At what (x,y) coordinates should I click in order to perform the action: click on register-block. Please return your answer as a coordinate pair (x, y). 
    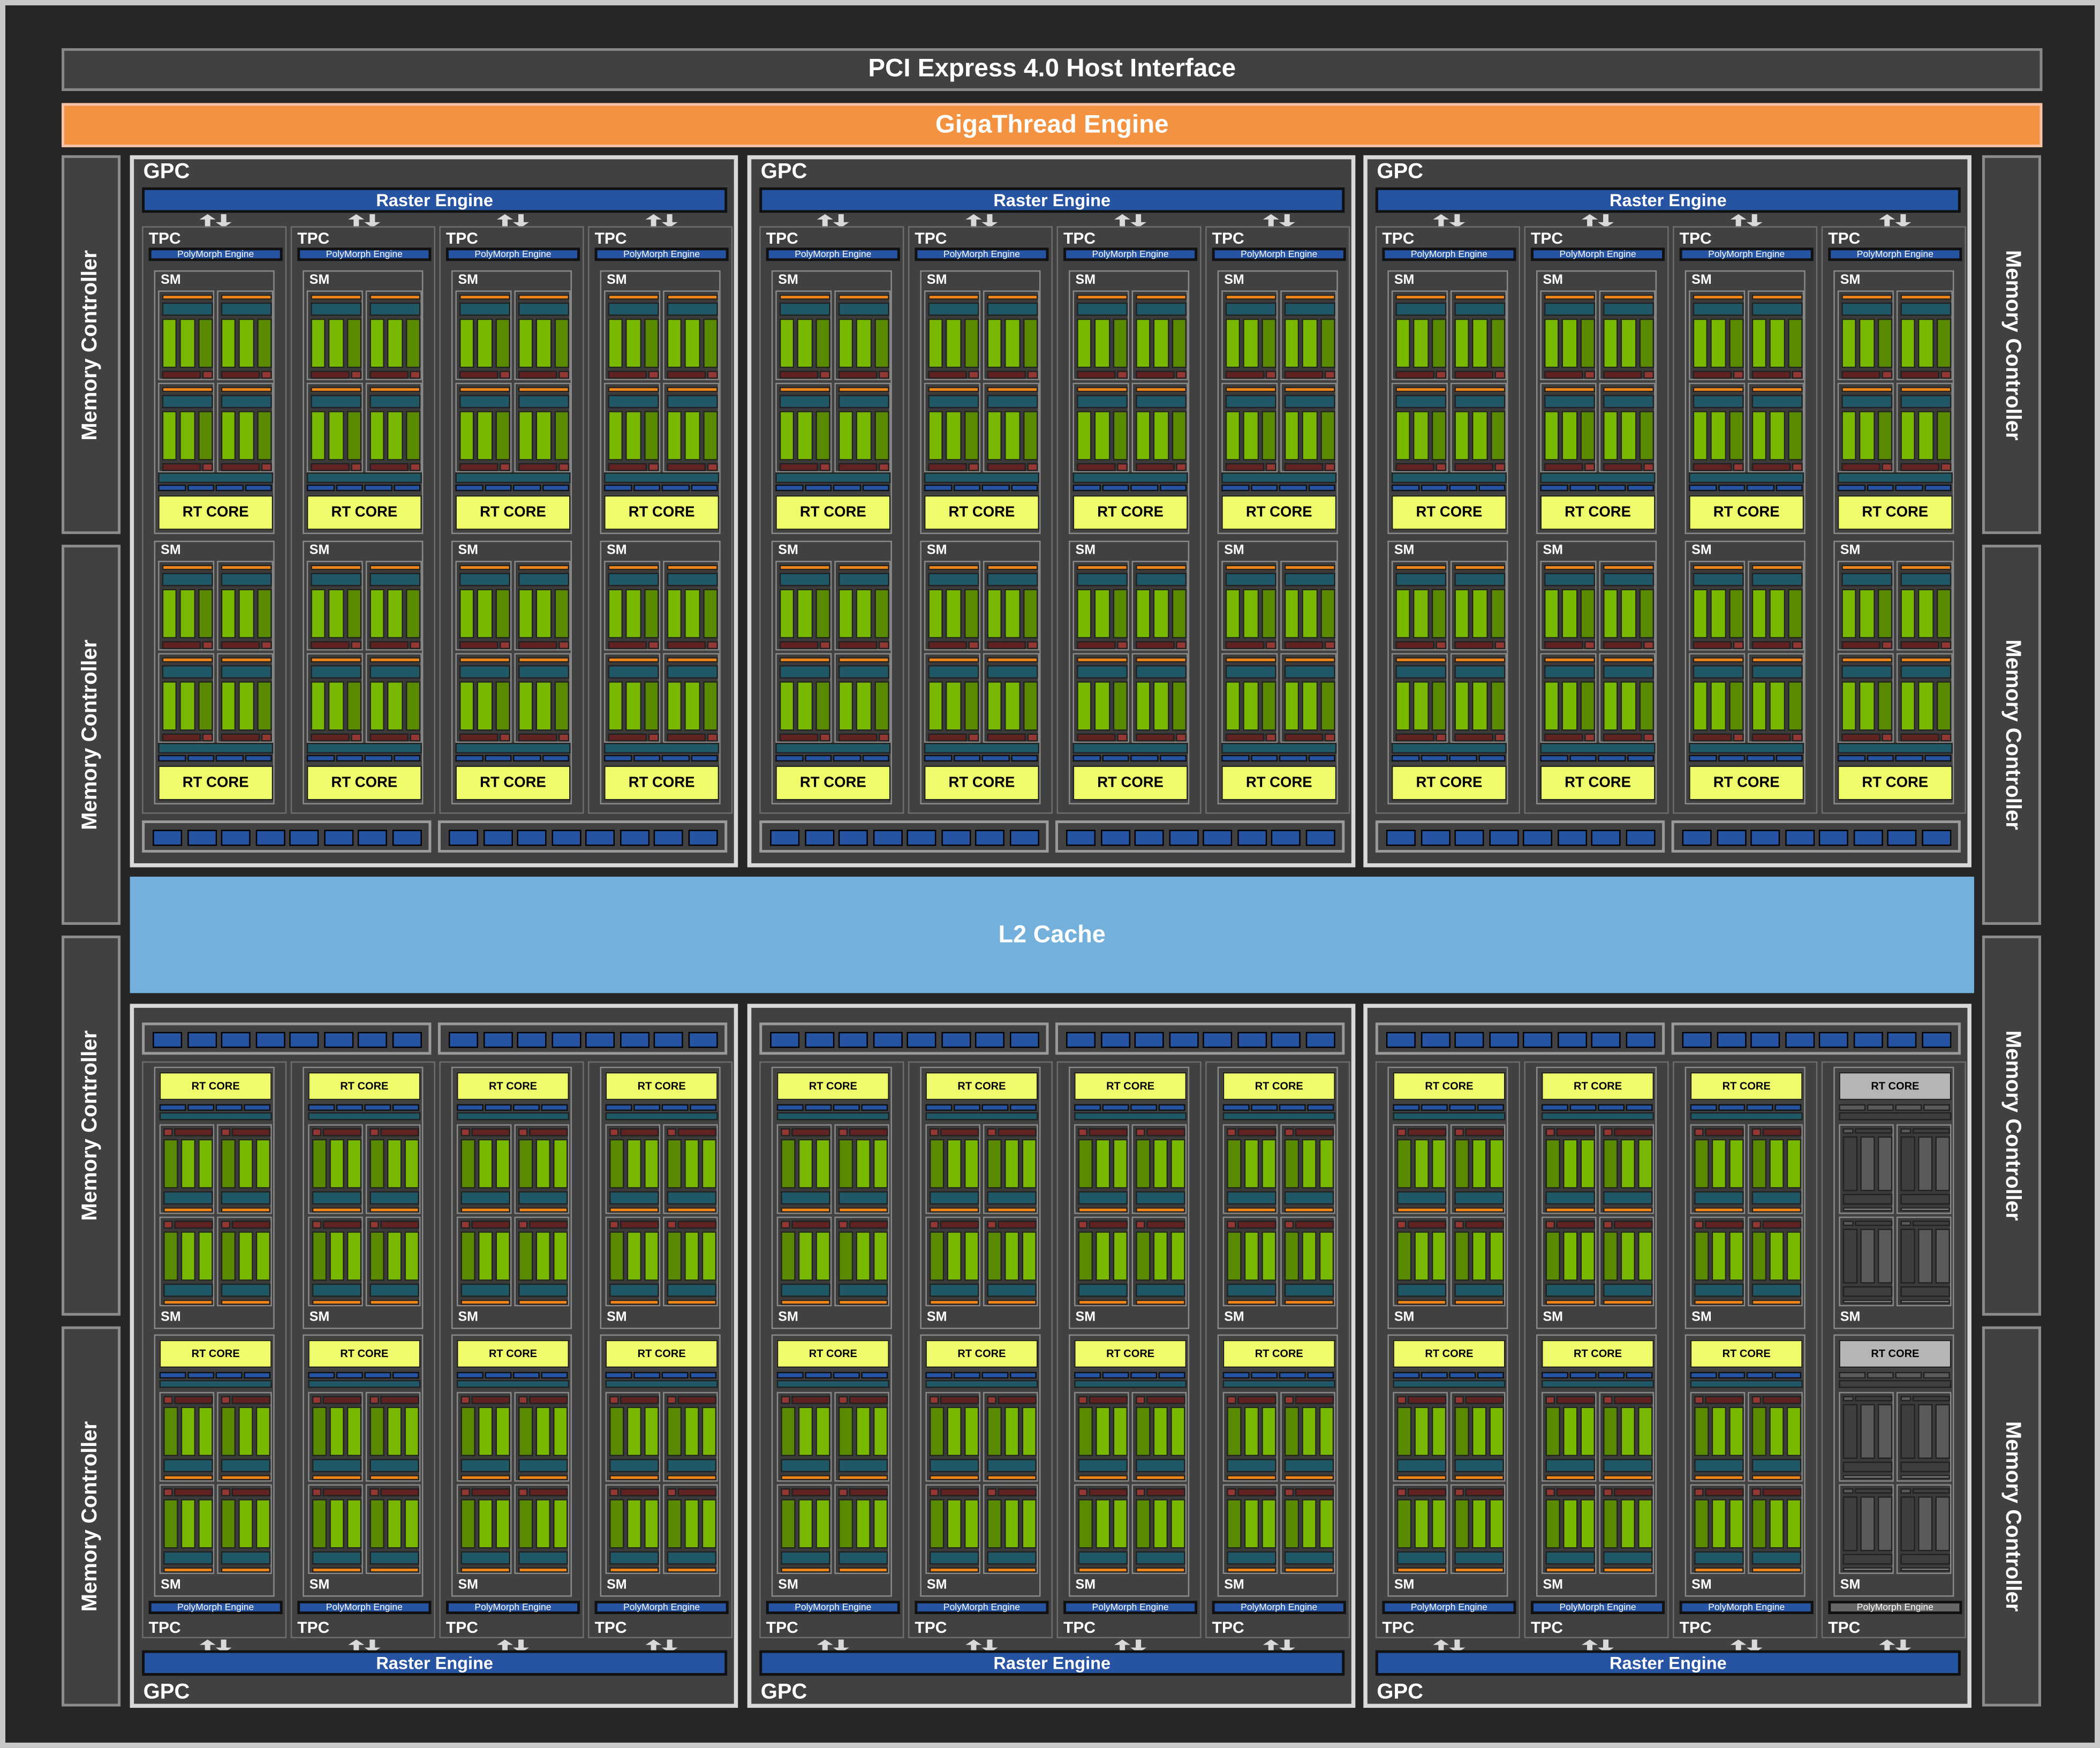
    Looking at the image, I should click on (1874, 1491).